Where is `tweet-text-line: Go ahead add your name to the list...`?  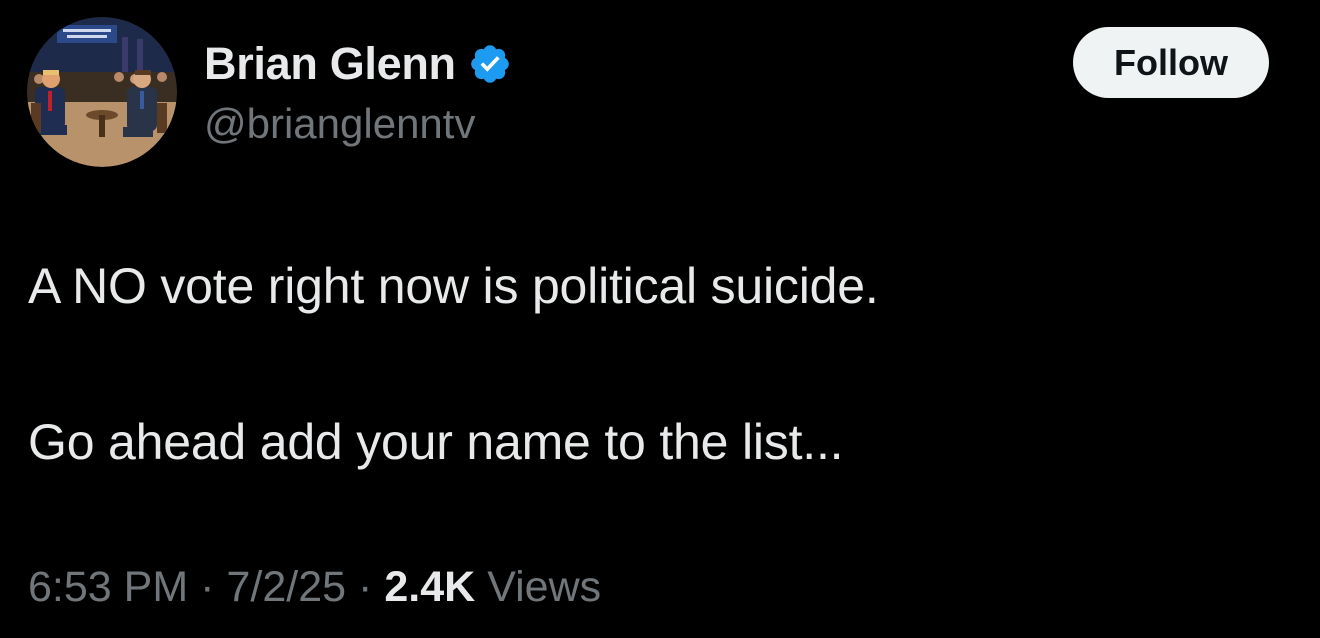 tweet-text-line: Go ahead add your name to the list... is located at coordinates (436, 442).